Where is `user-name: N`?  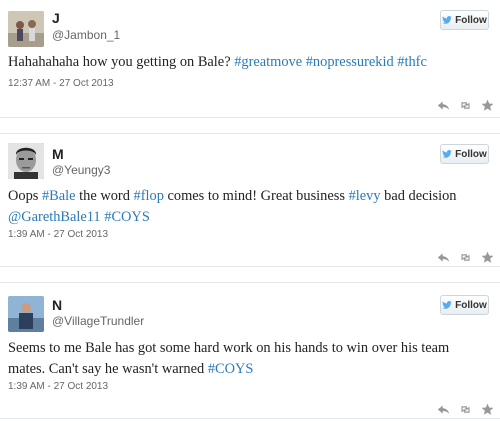
user-name: N is located at coordinates (57, 305).